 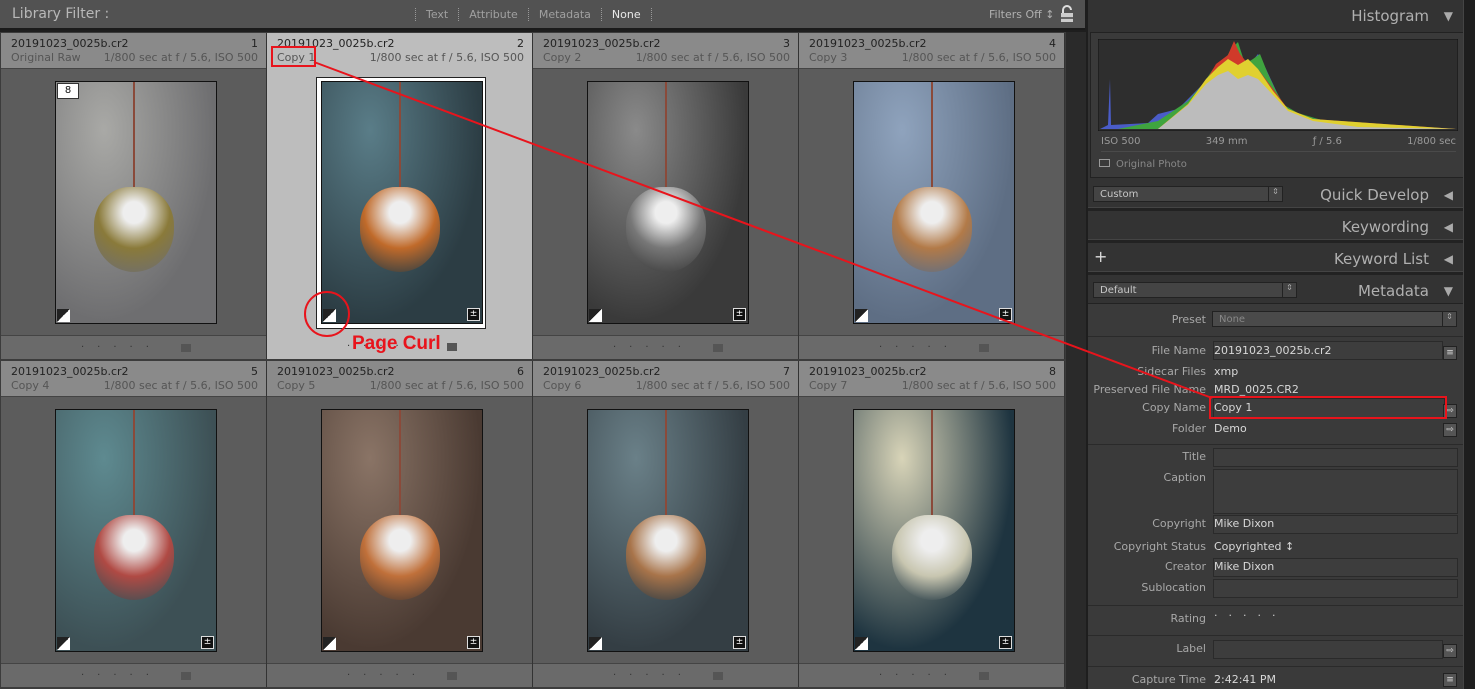 What do you see at coordinates (1335, 491) in the screenshot?
I see `caption-field` at bounding box center [1335, 491].